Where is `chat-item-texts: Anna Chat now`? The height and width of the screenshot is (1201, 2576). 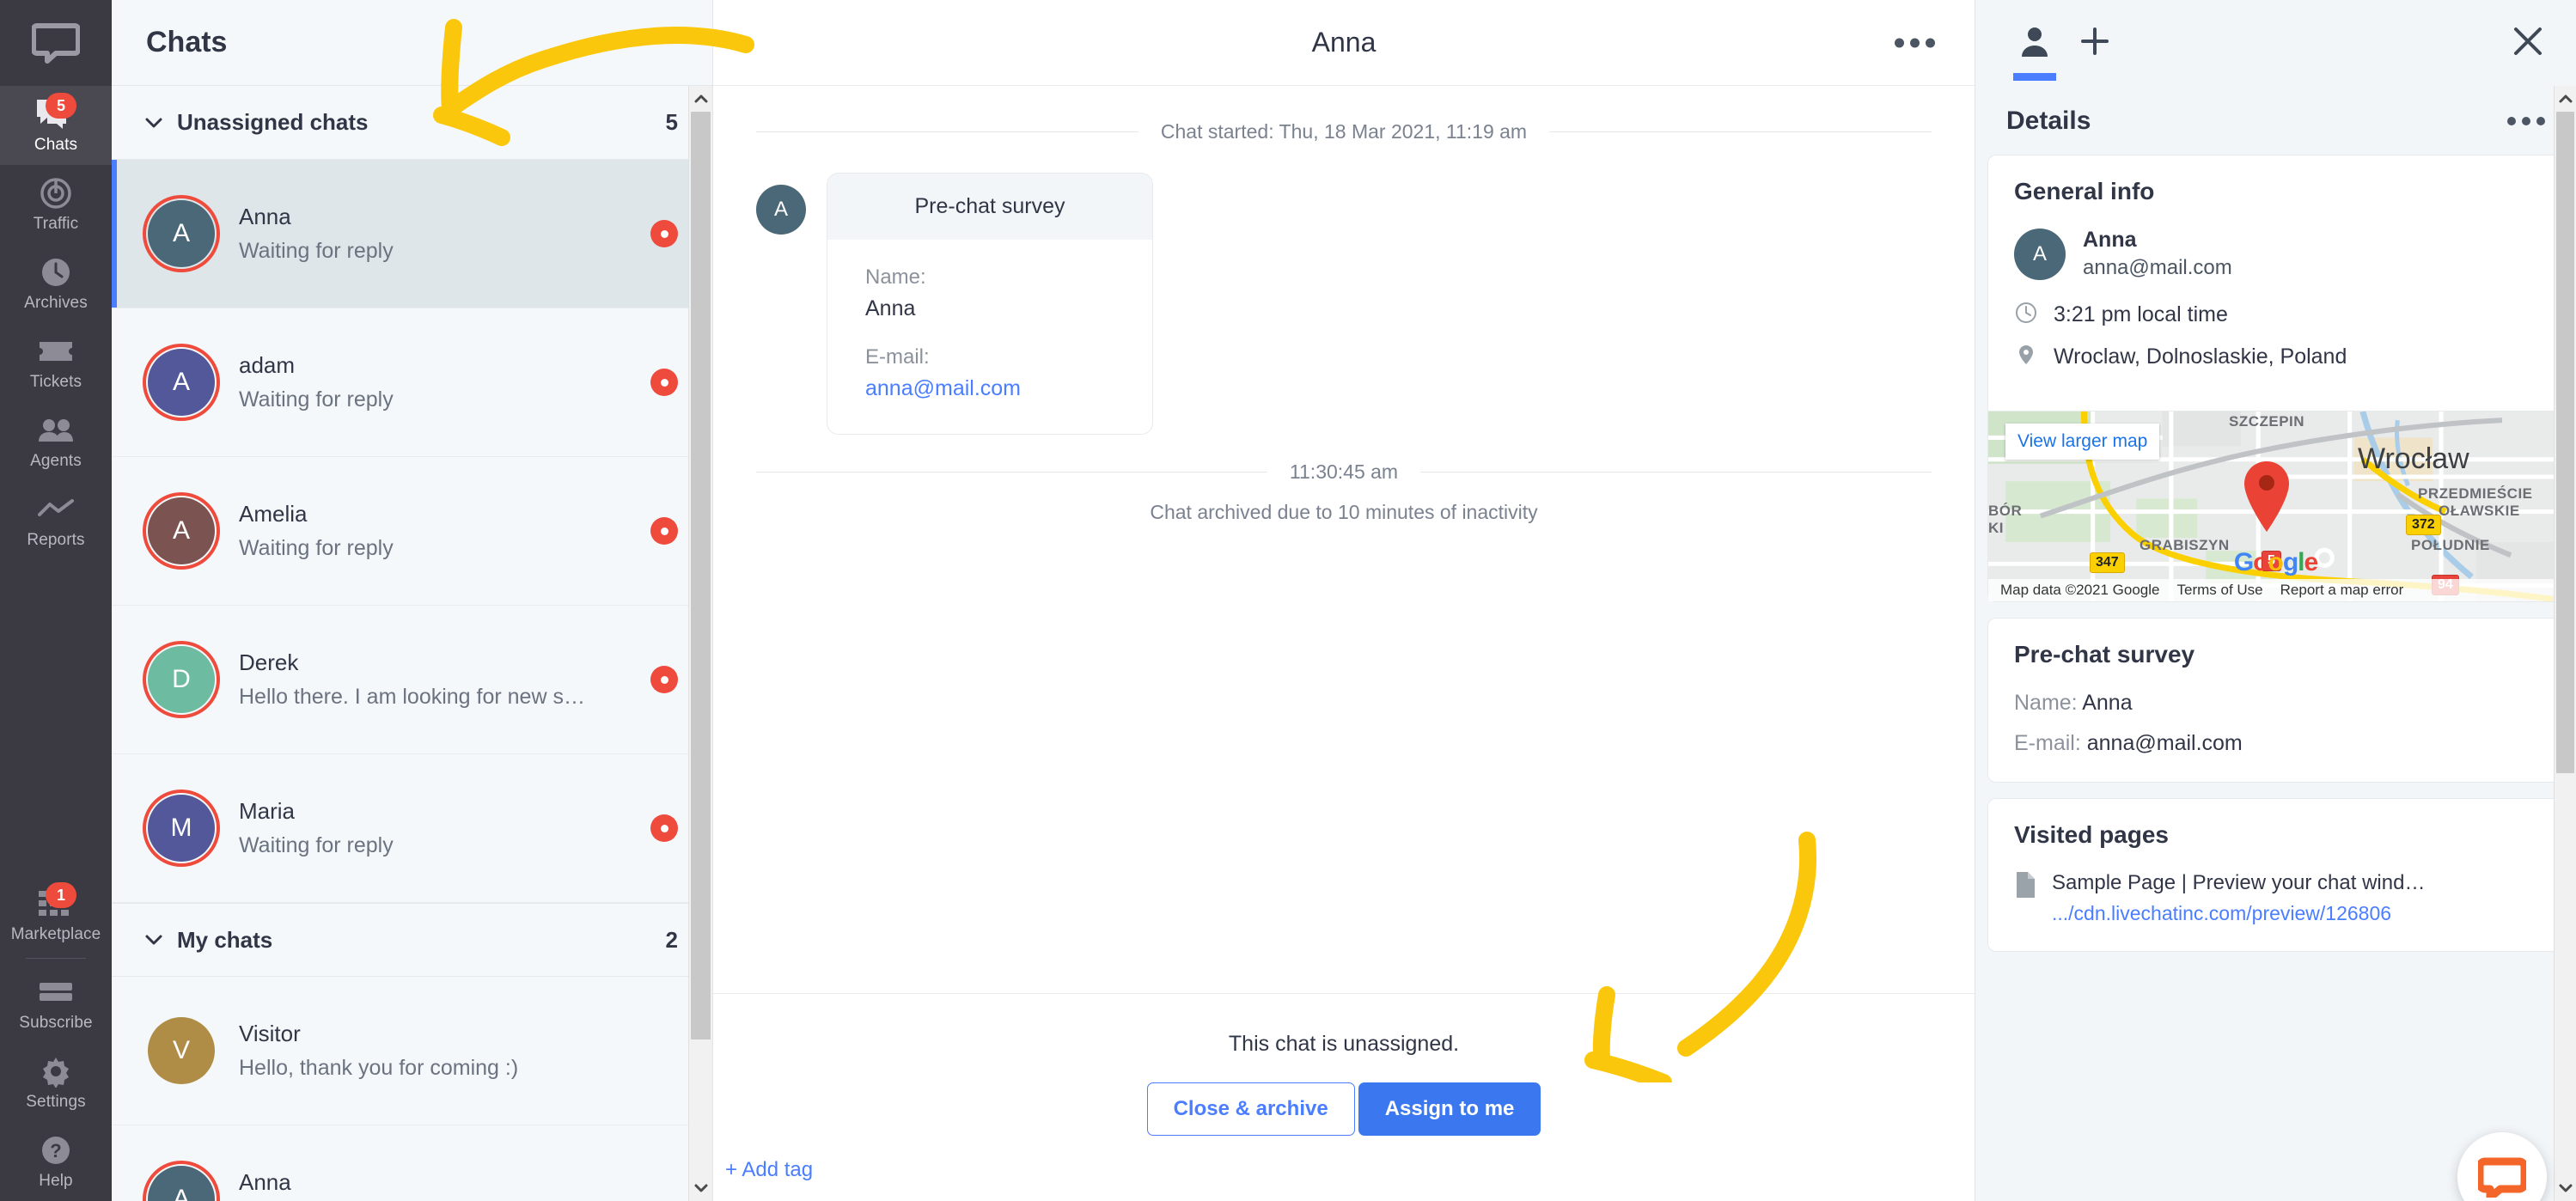
chat-item-texts: Anna Chat now is located at coordinates (458, 1185).